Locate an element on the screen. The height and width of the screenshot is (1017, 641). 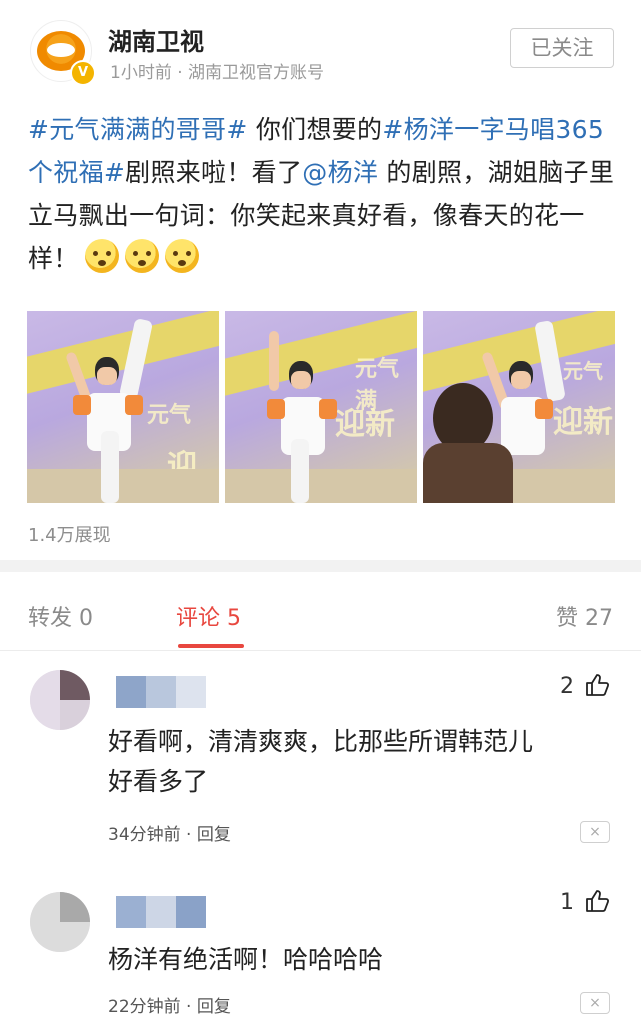
account-name: 湖南卫视 is located at coordinates (156, 39).